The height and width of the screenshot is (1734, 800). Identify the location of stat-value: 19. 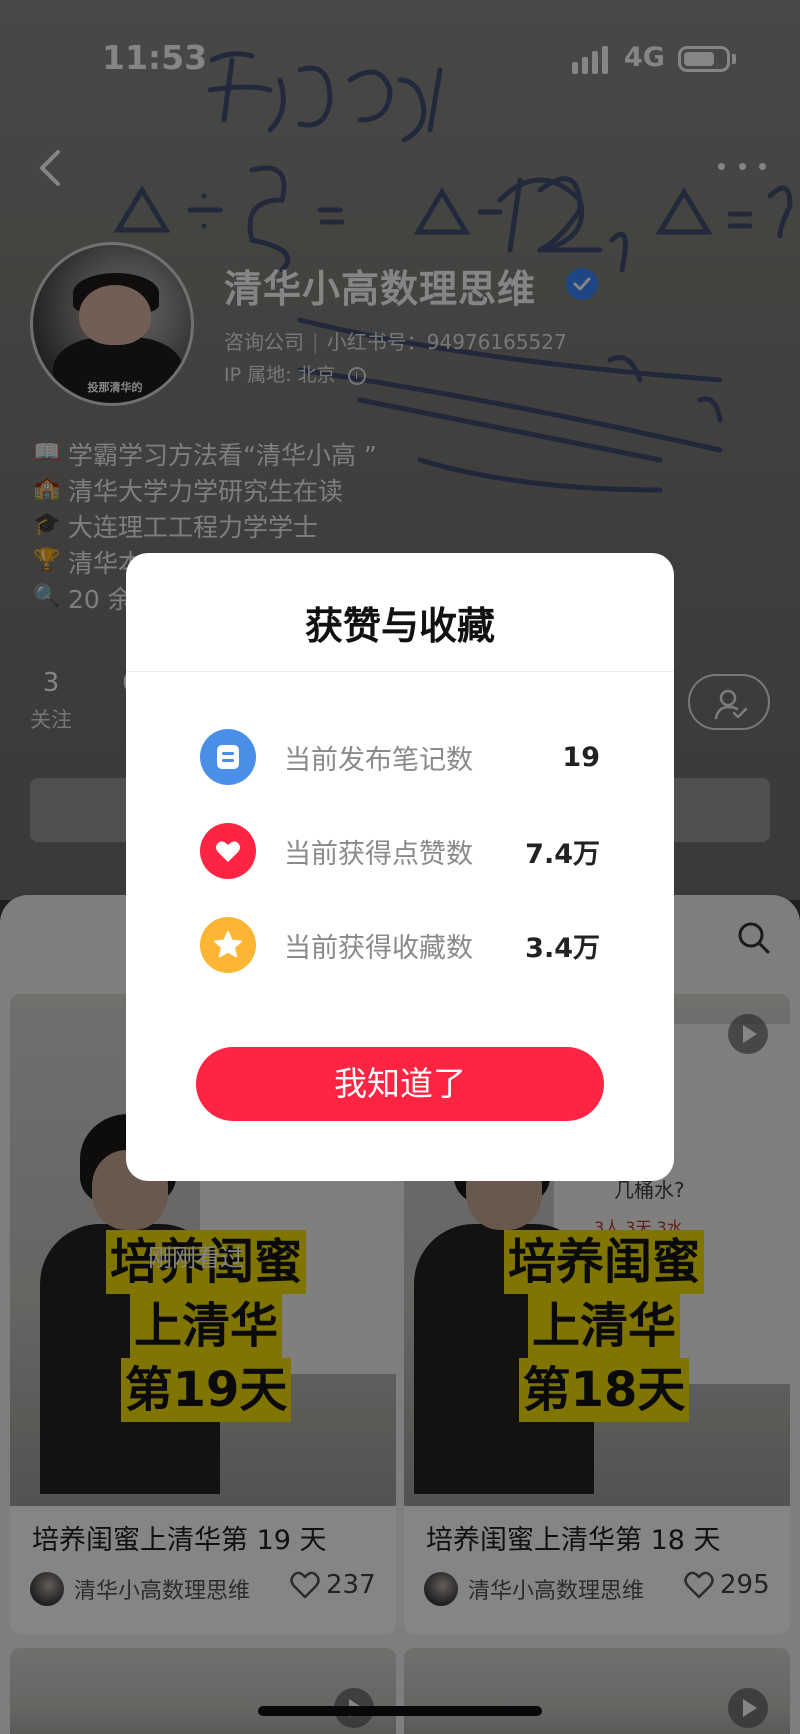
(581, 757).